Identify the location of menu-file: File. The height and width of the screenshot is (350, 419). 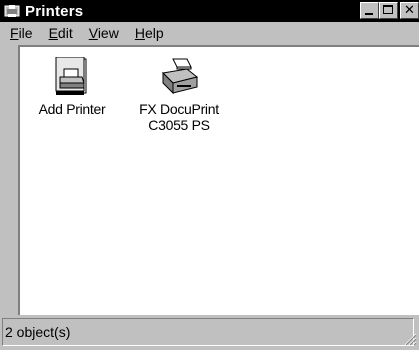
(21, 33).